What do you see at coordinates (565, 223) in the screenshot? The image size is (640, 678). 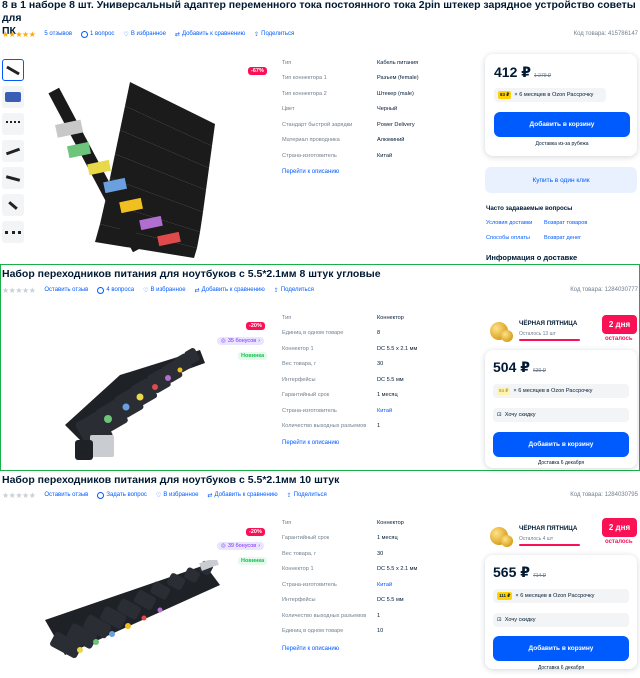 I see `faq-link-returns: Возврат товаров` at bounding box center [565, 223].